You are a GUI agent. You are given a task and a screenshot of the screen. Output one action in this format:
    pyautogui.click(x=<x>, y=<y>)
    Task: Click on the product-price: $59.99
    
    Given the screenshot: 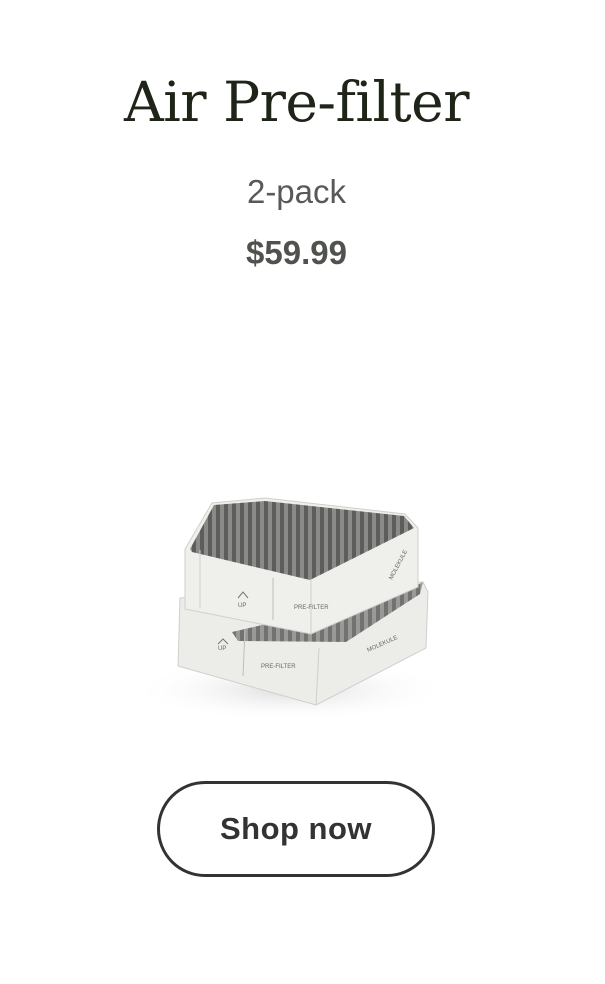 What is the action you would take?
    pyautogui.click(x=296, y=252)
    